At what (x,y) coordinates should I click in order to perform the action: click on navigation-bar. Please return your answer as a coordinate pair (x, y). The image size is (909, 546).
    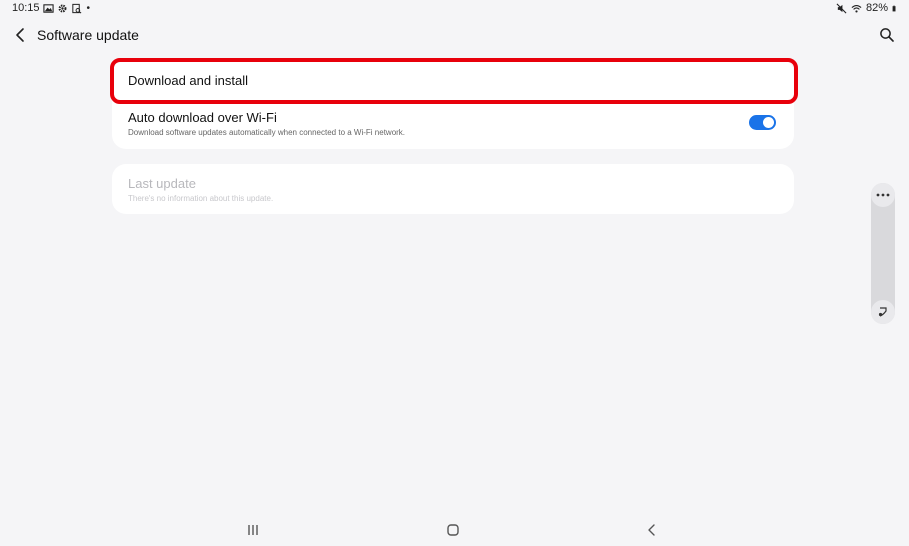
    Looking at the image, I should click on (454, 531).